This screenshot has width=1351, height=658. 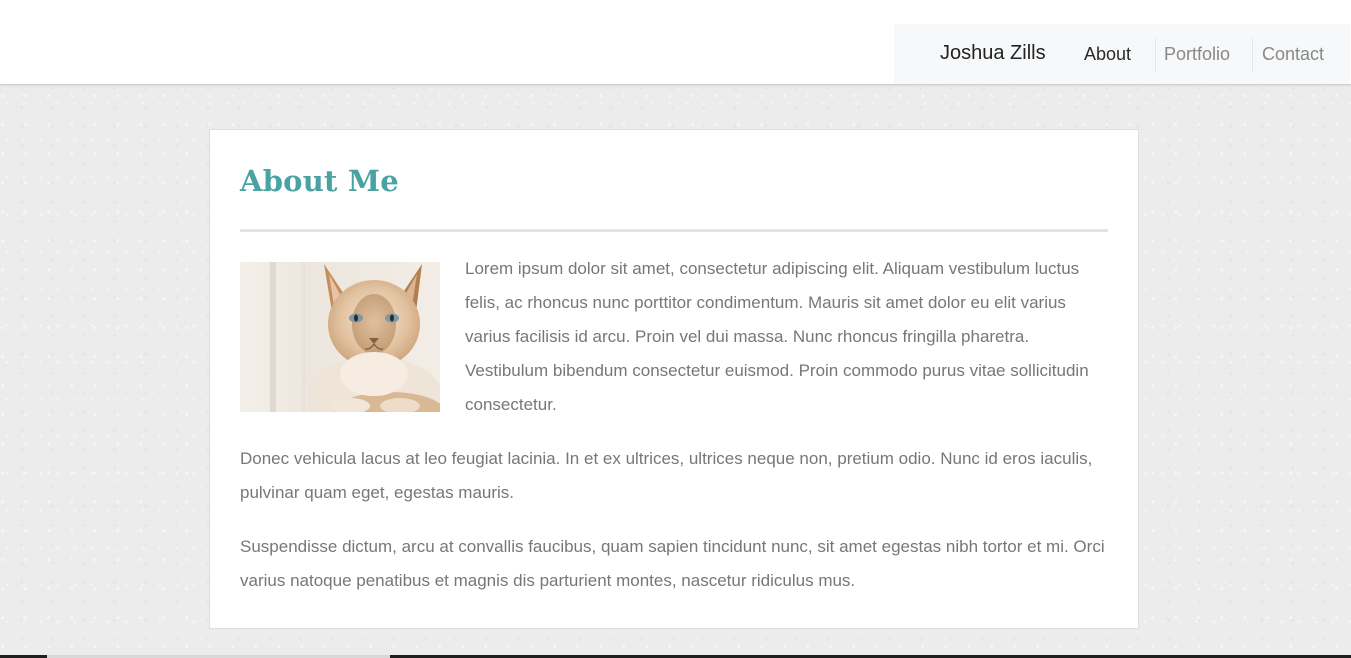 I want to click on cat-photo, so click(x=340, y=337).